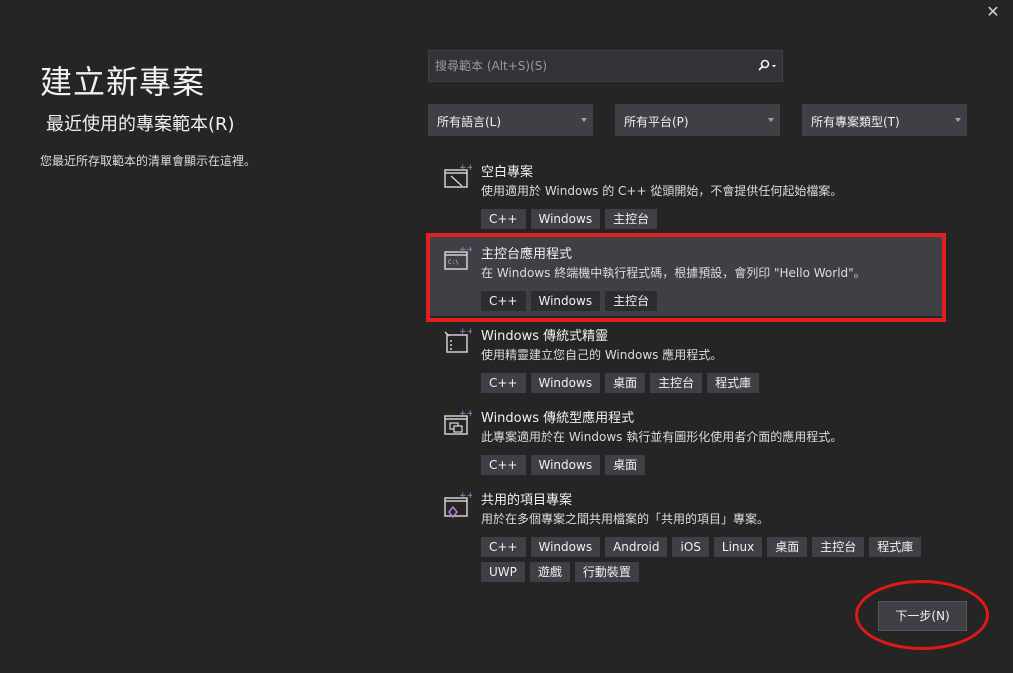  Describe the element at coordinates (922, 616) in the screenshot. I see `next-button: 下一步(N)` at that location.